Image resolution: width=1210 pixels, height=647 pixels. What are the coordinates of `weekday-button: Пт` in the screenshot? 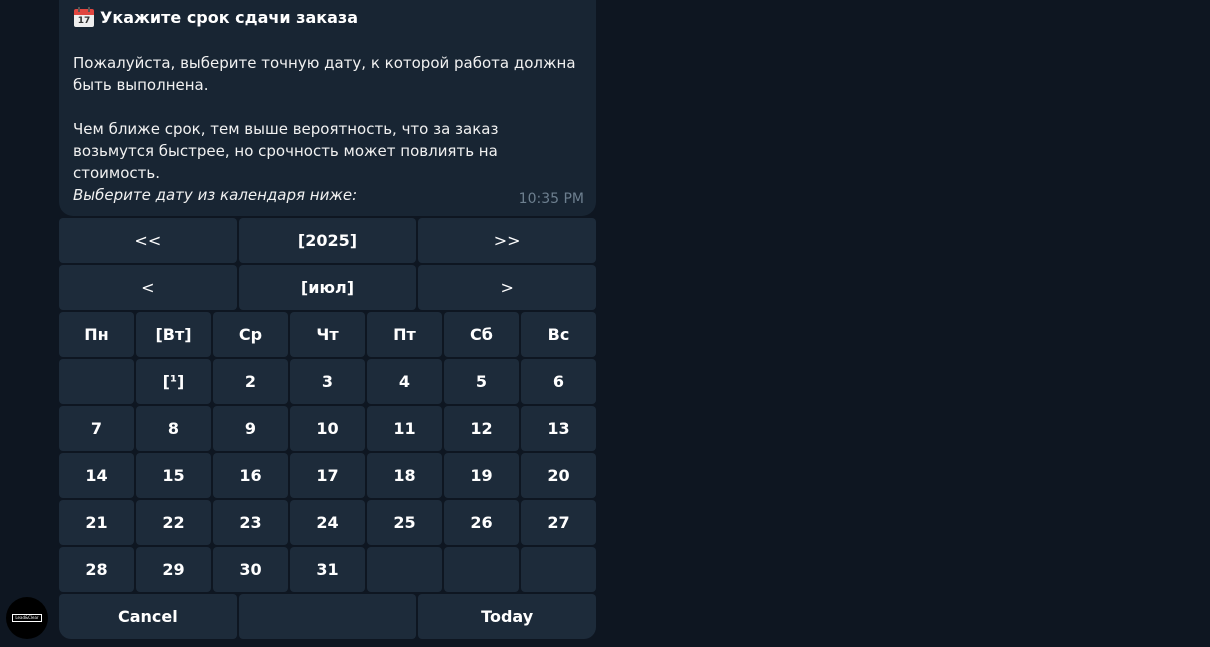 It's located at (404, 334).